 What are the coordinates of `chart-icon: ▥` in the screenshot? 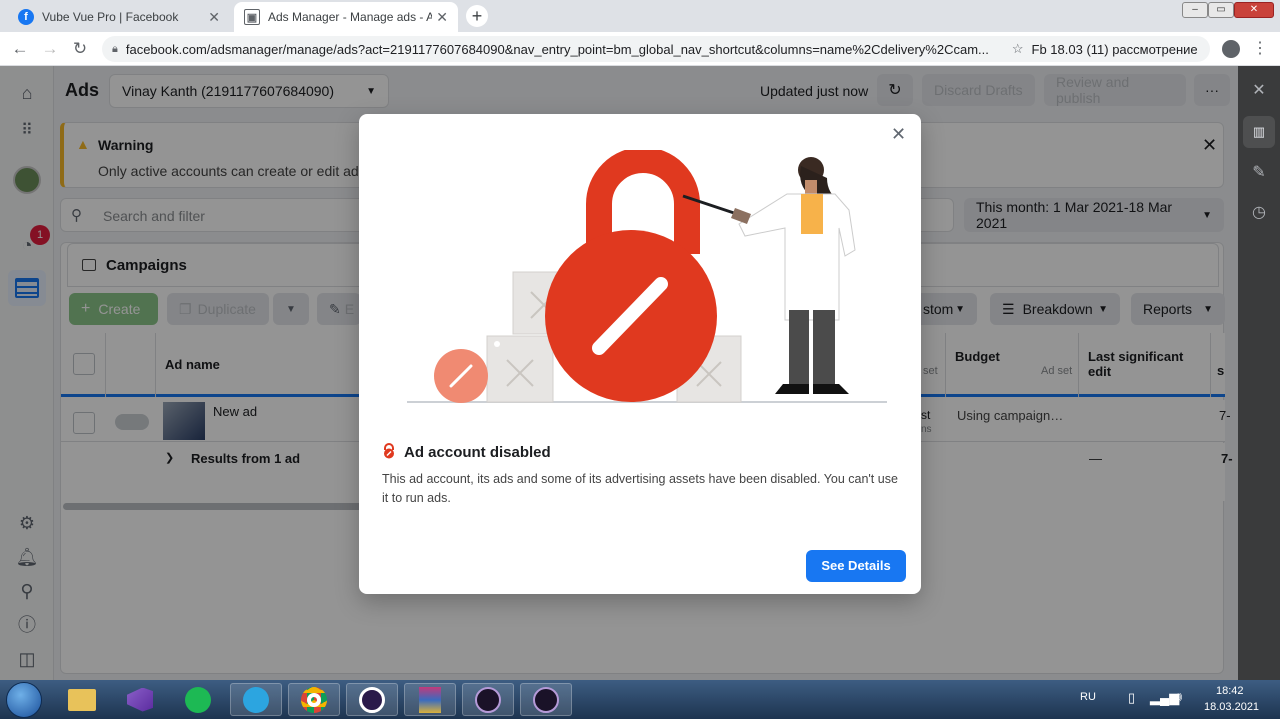 It's located at (1259, 132).